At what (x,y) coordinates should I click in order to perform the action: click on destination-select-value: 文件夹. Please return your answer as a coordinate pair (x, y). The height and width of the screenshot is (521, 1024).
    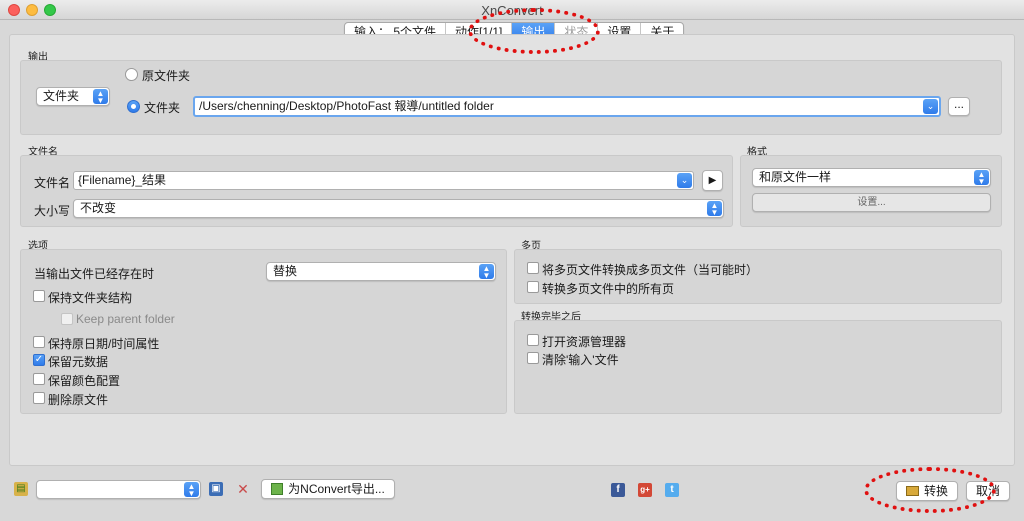
    Looking at the image, I should click on (61, 96).